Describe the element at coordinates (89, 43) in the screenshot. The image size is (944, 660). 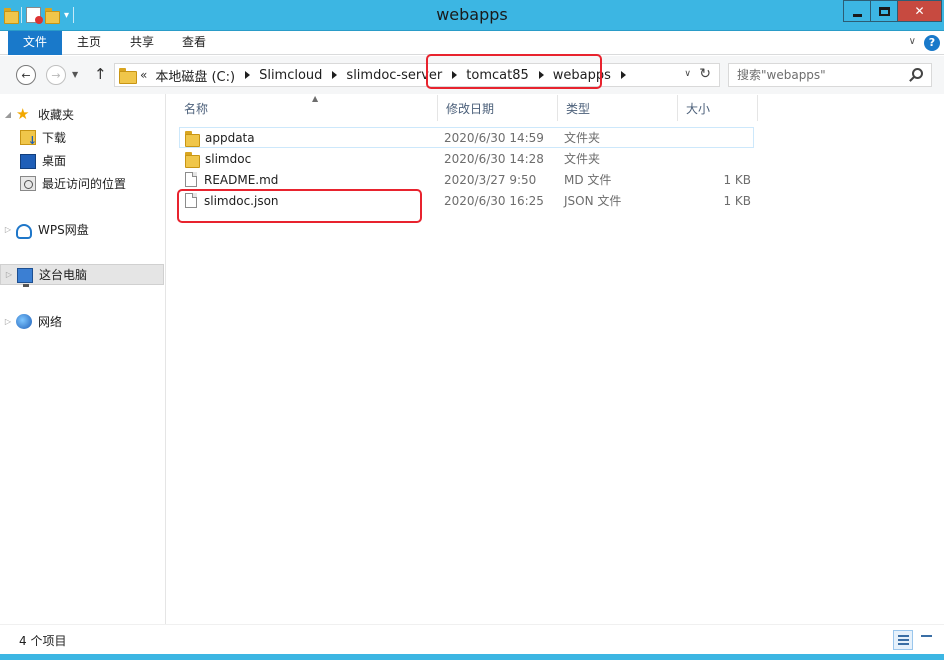
I see `tab-home: 主页` at that location.